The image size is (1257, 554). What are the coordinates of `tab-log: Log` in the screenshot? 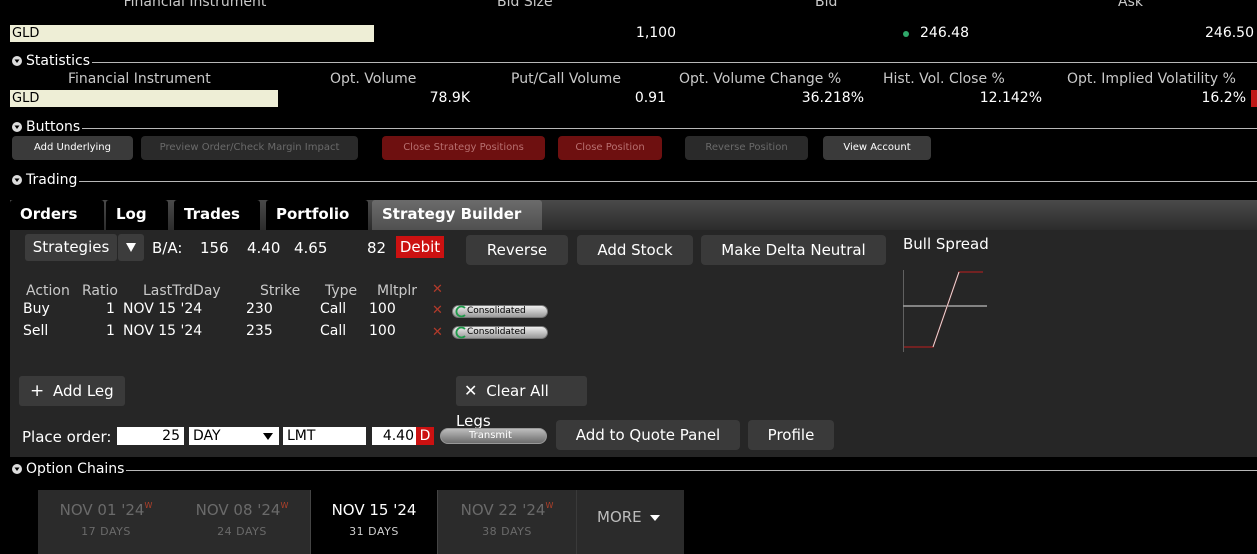 It's located at (137, 215).